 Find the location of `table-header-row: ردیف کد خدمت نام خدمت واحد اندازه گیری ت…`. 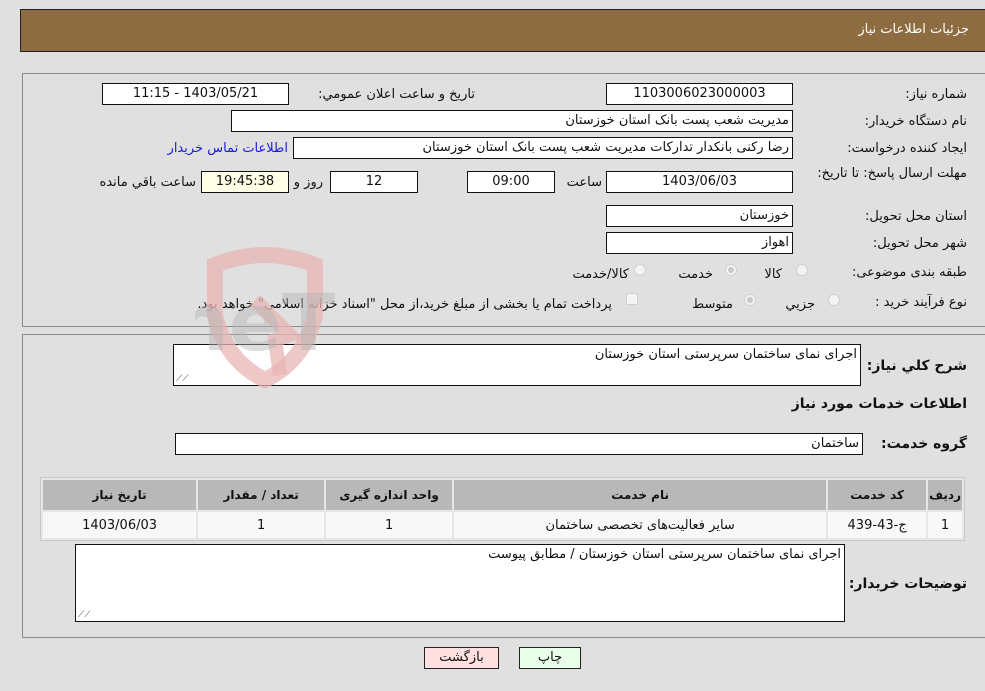

table-header-row: ردیف کد خدمت نام خدمت واحد اندازه گیری ت… is located at coordinates (502, 495).